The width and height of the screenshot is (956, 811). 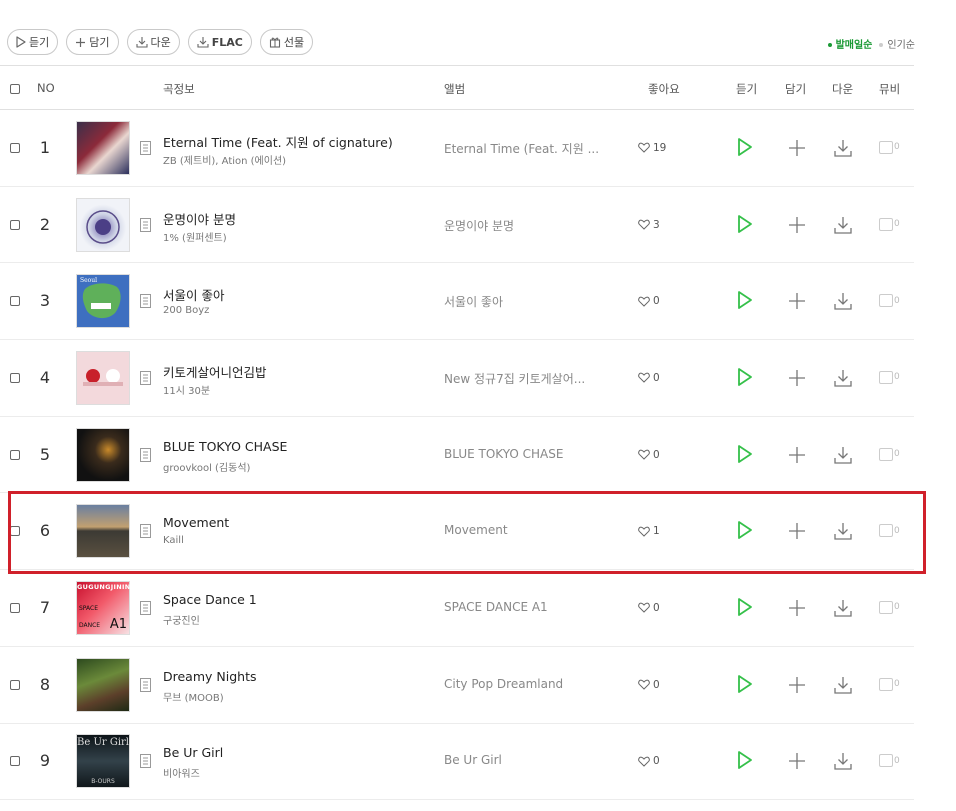 What do you see at coordinates (199, 218) in the screenshot?
I see `song-title: 운명이야 분명` at bounding box center [199, 218].